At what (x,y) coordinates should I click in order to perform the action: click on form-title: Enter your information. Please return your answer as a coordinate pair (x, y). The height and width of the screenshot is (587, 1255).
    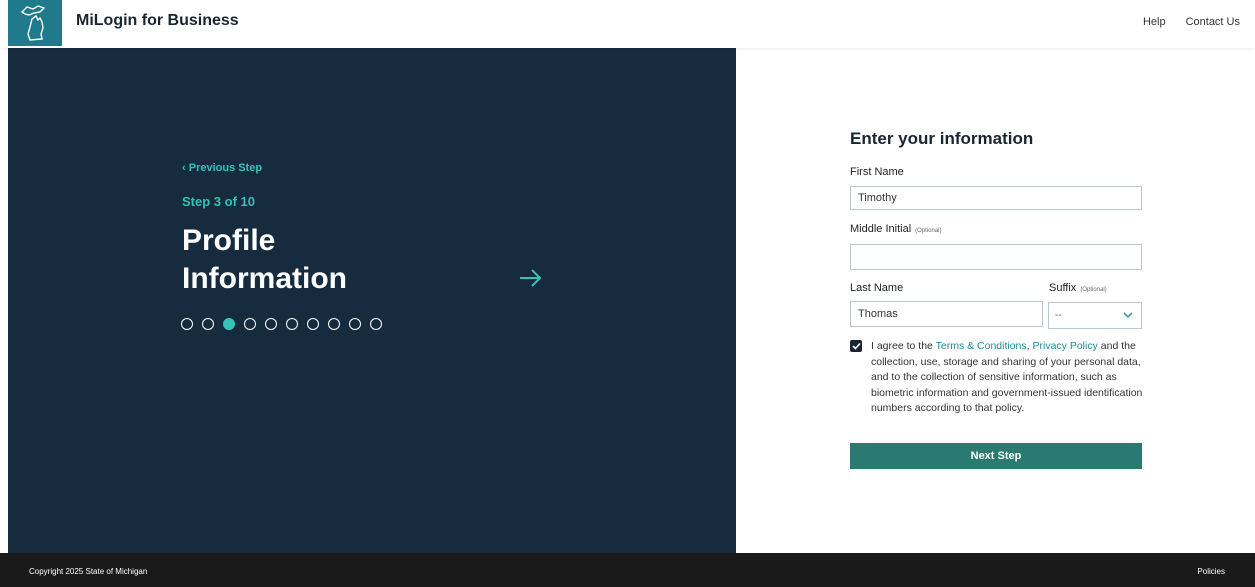
    Looking at the image, I should click on (942, 138).